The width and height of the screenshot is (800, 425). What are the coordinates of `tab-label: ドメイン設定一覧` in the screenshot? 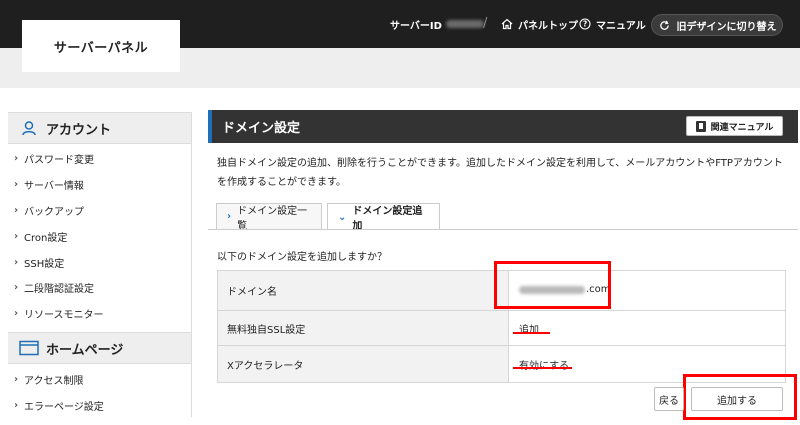 It's located at (272, 218).